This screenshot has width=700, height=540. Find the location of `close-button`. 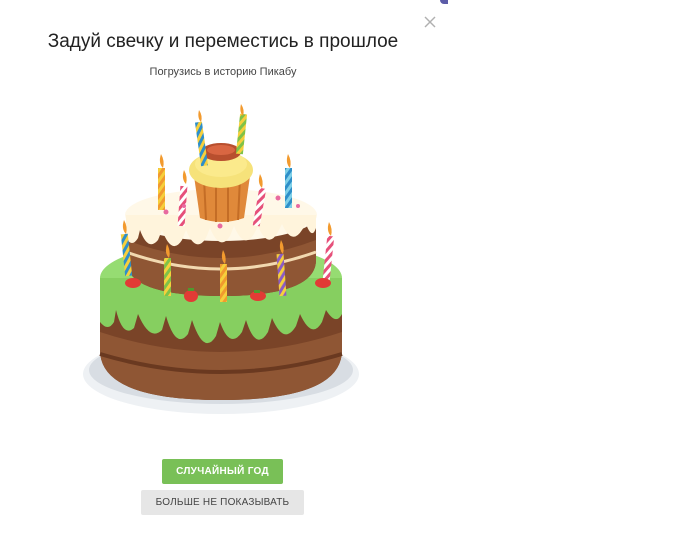

close-button is located at coordinates (430, 22).